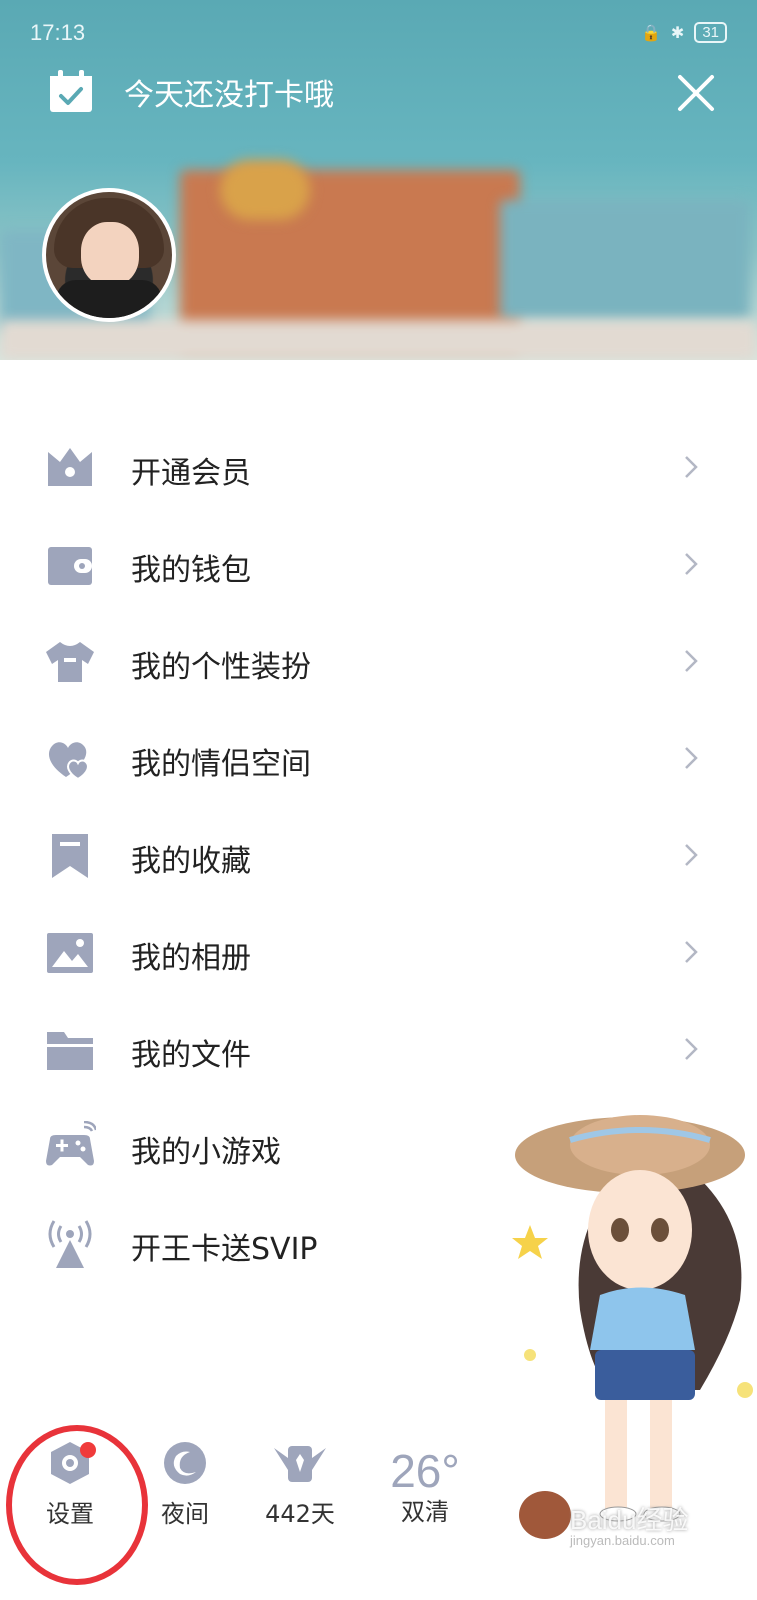  I want to click on menu-item-label: 我的小游戏, so click(206, 1152).